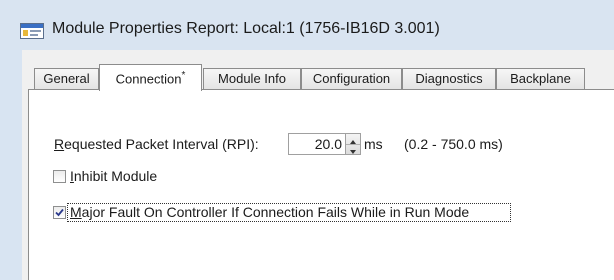  I want to click on tab-connection-label: Connection, so click(148, 79).